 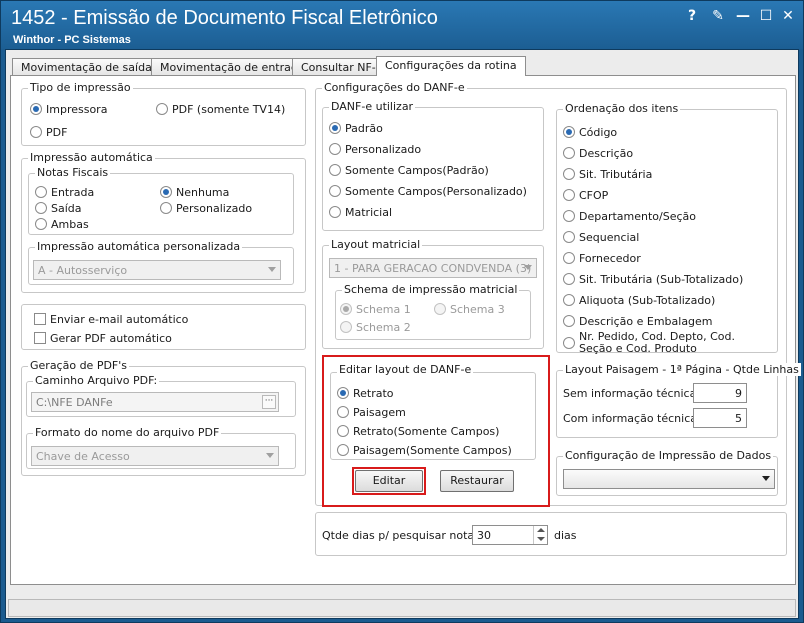 I want to click on group-title: Layout matricial, so click(x=376, y=244).